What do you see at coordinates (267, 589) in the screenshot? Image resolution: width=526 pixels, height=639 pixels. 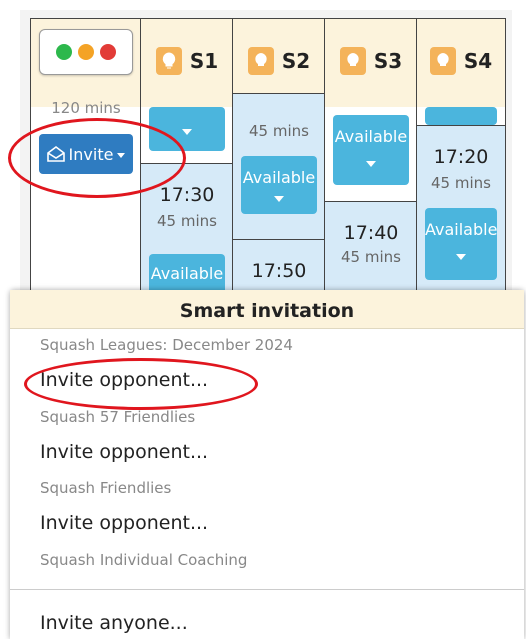 I see `divider` at bounding box center [267, 589].